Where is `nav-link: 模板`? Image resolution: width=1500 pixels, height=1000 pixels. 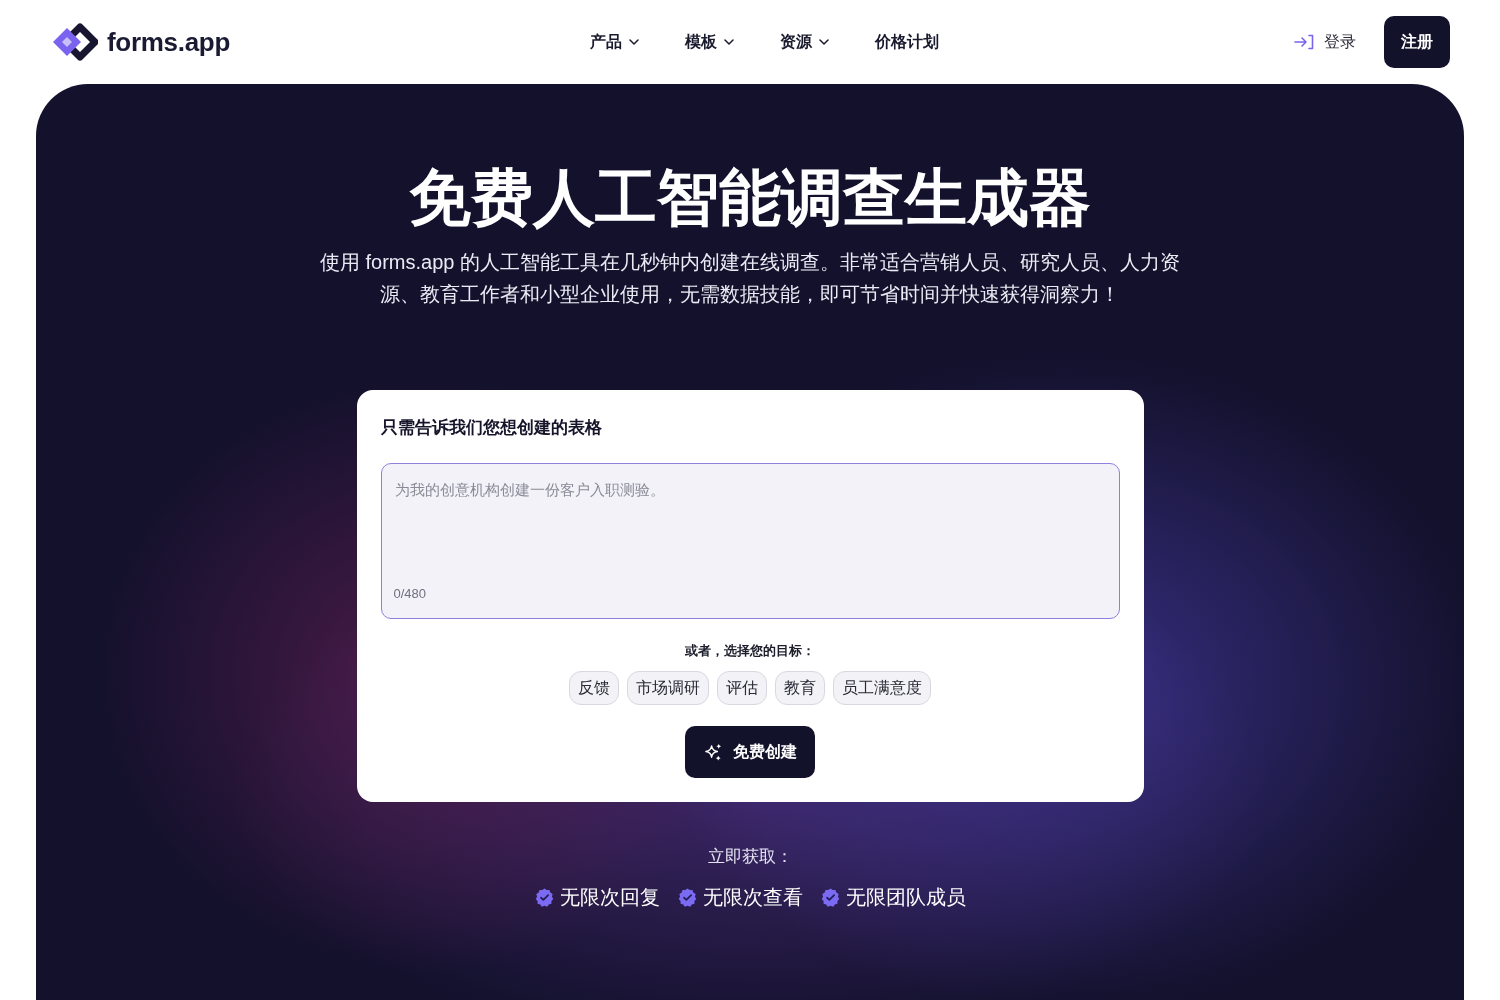 nav-link: 模板 is located at coordinates (709, 42).